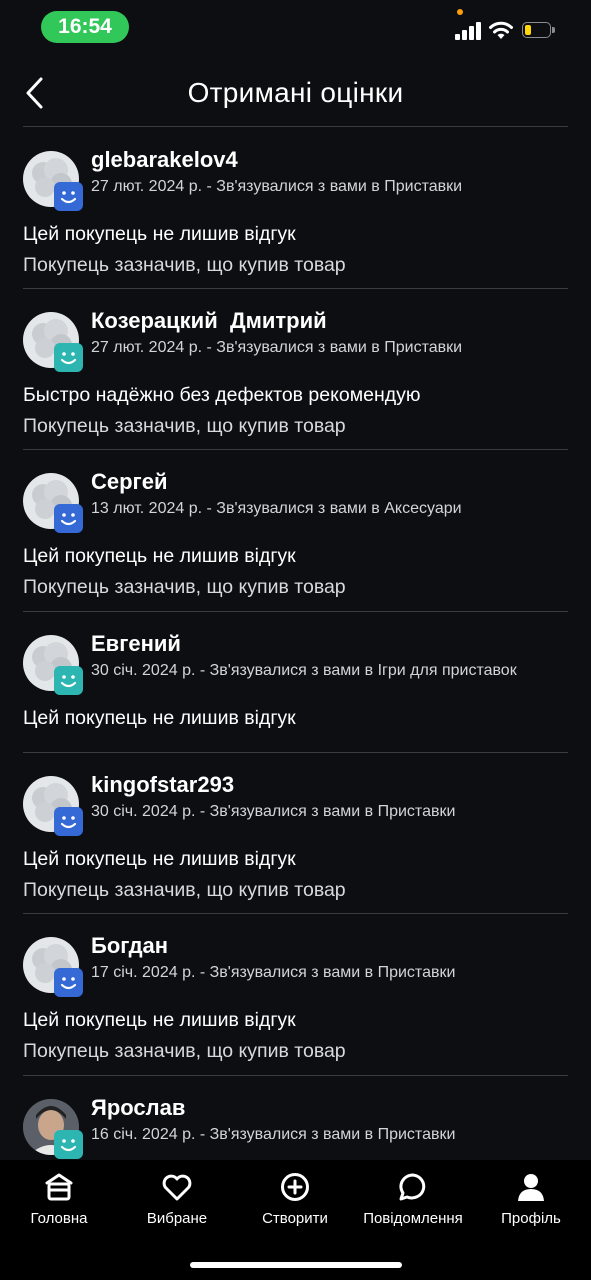 Image resolution: width=591 pixels, height=1280 pixels. I want to click on status-bar: 16:54, so click(295, 28).